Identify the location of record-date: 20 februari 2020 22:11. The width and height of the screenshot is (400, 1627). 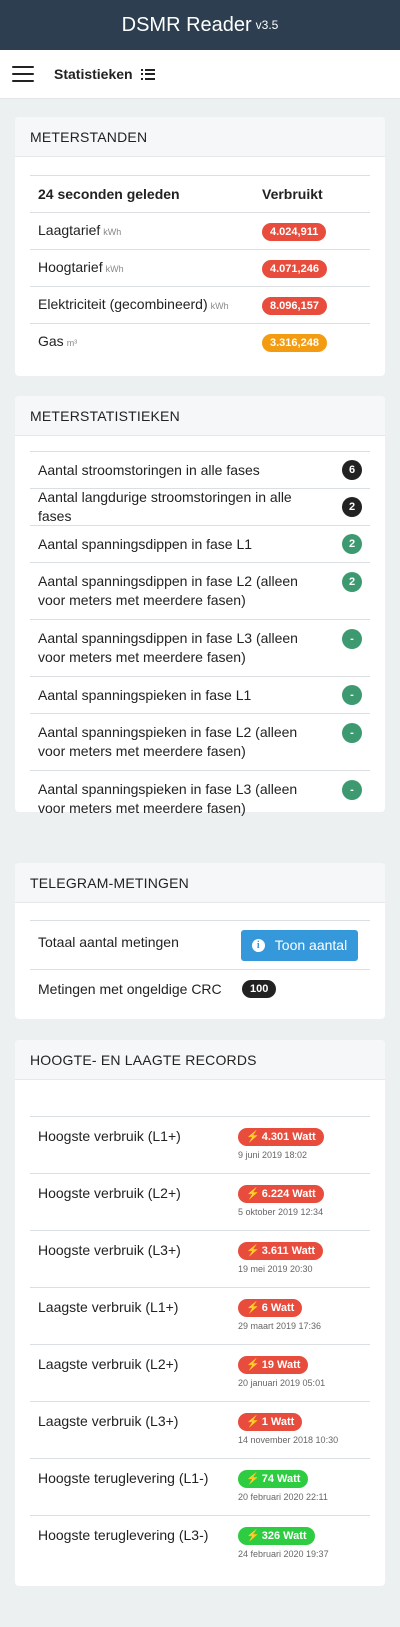
(283, 1497).